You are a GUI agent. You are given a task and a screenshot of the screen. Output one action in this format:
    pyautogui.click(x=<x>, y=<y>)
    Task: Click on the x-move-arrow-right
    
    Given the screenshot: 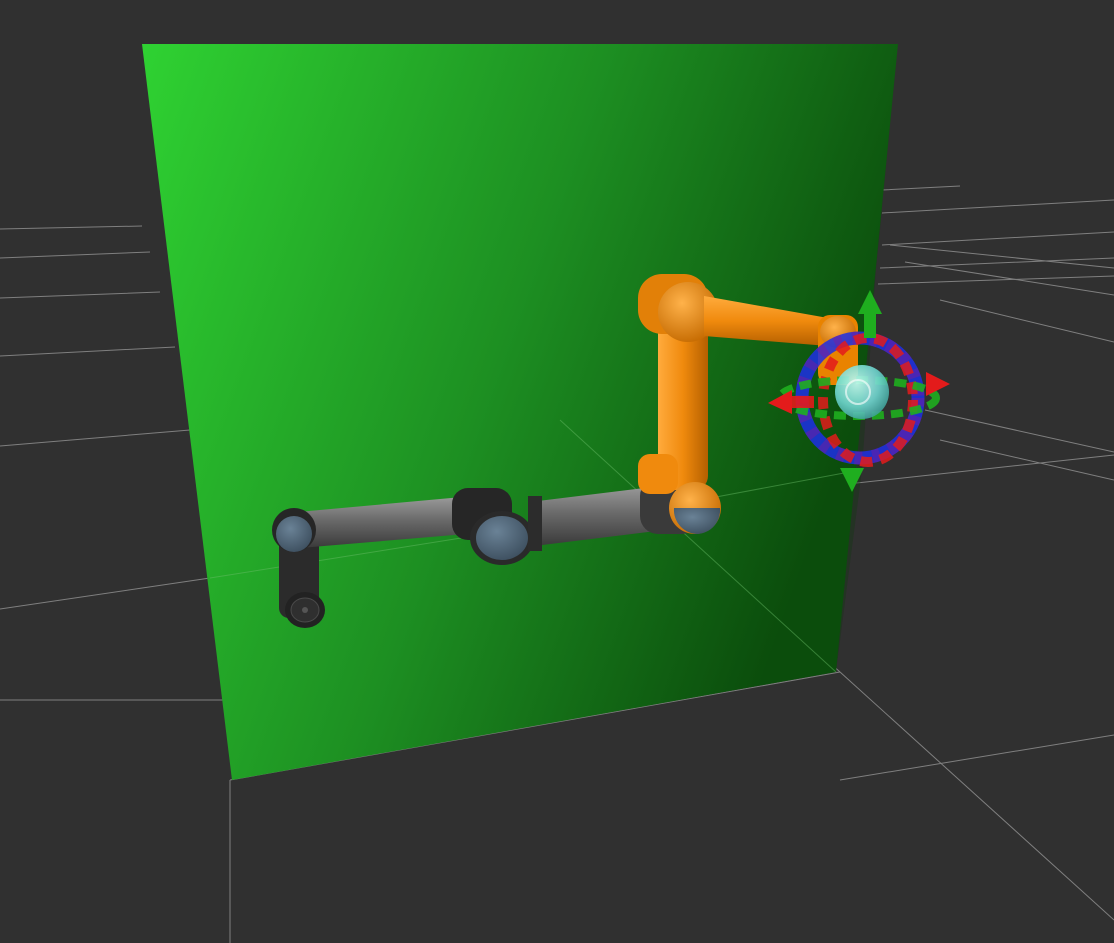 What is the action you would take?
    pyautogui.click(x=938, y=384)
    